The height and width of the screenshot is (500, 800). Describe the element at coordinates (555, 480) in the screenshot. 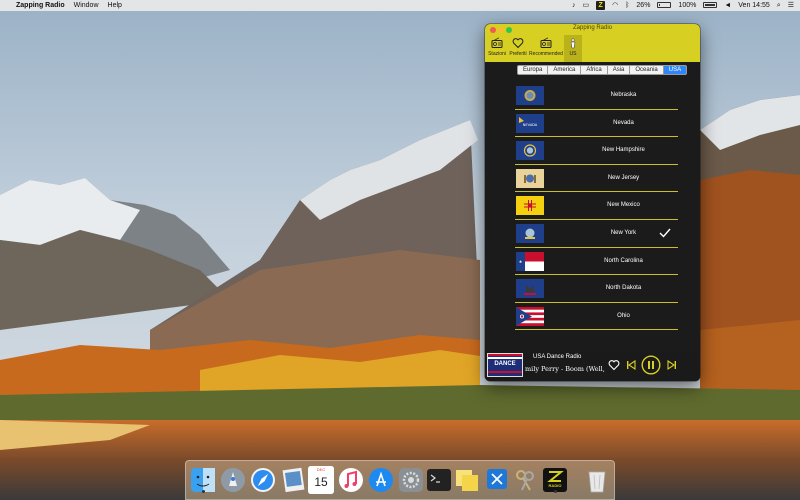

I see `dock-zapping-radio: RADIO` at that location.